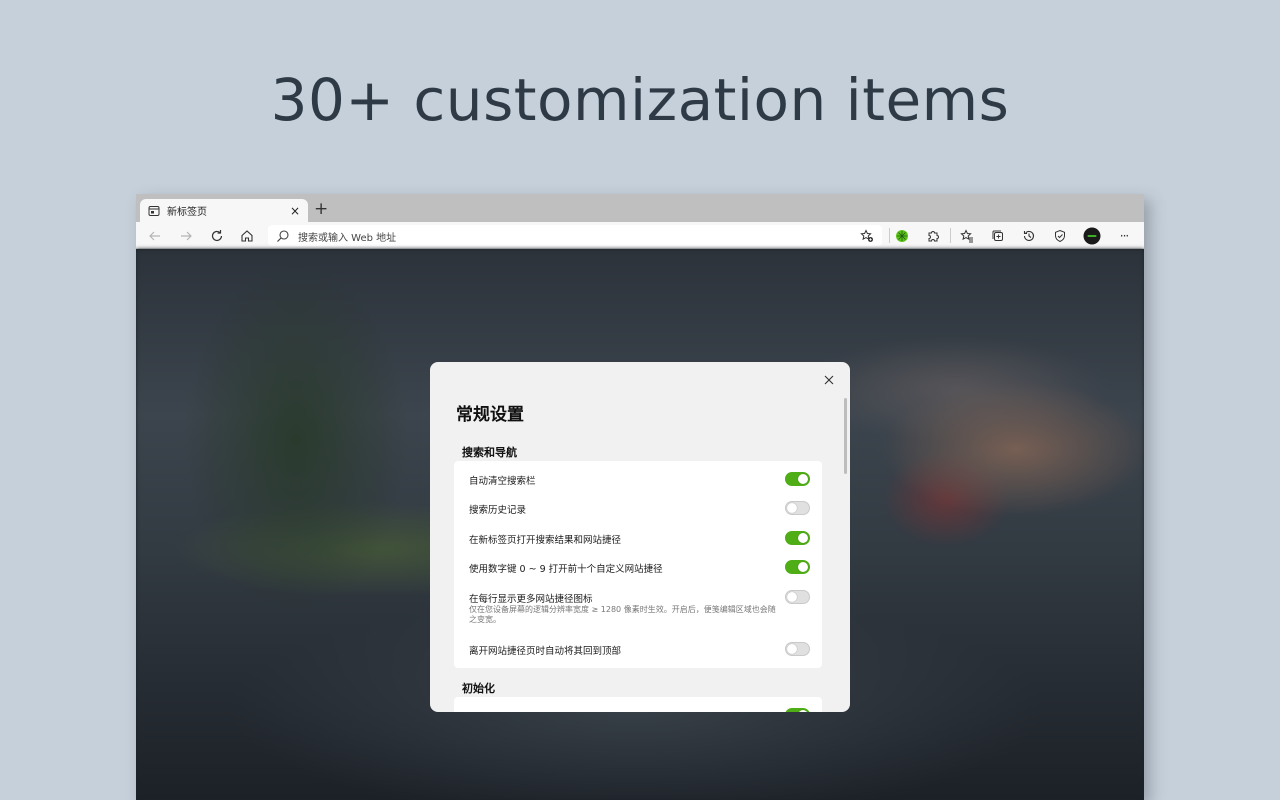 The width and height of the screenshot is (1280, 800). Describe the element at coordinates (531, 599) in the screenshot. I see `setting-label: 在每行显示更多网站捷径图标` at that location.